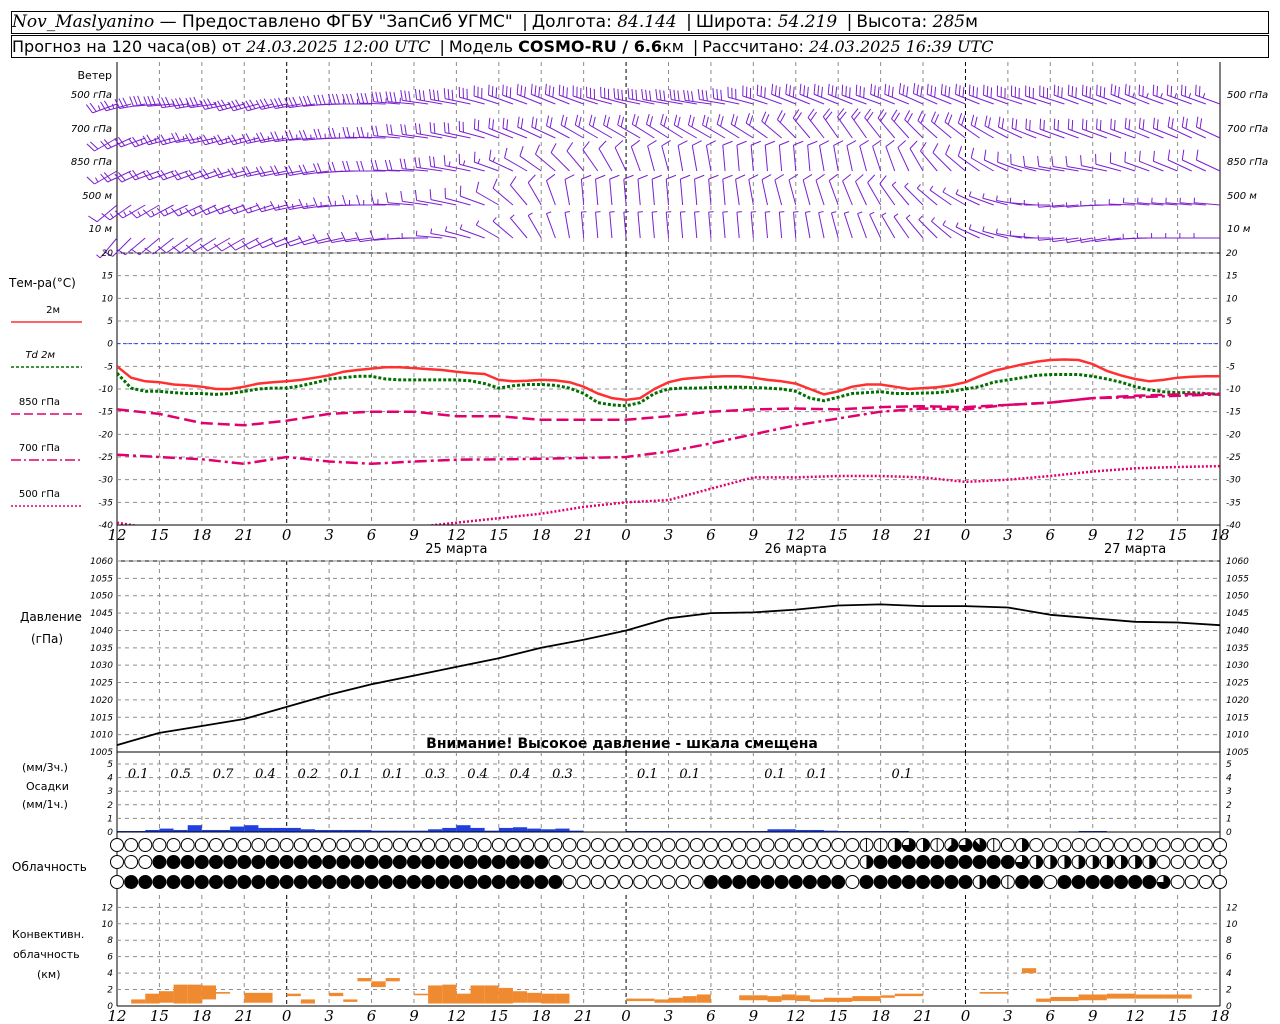 Image resolution: width=1280 pixels, height=1024 pixels. What do you see at coordinates (110, 833) in the screenshot?
I see `precip-tick-left: 0` at bounding box center [110, 833].